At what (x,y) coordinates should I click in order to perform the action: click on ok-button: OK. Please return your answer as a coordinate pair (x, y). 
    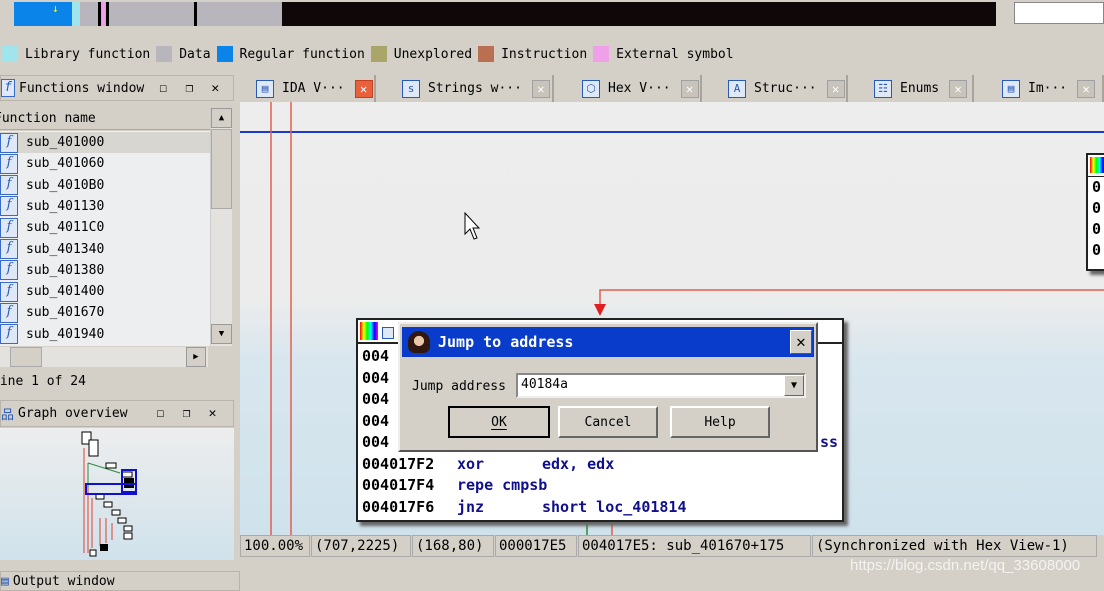
    Looking at the image, I should click on (499, 422).